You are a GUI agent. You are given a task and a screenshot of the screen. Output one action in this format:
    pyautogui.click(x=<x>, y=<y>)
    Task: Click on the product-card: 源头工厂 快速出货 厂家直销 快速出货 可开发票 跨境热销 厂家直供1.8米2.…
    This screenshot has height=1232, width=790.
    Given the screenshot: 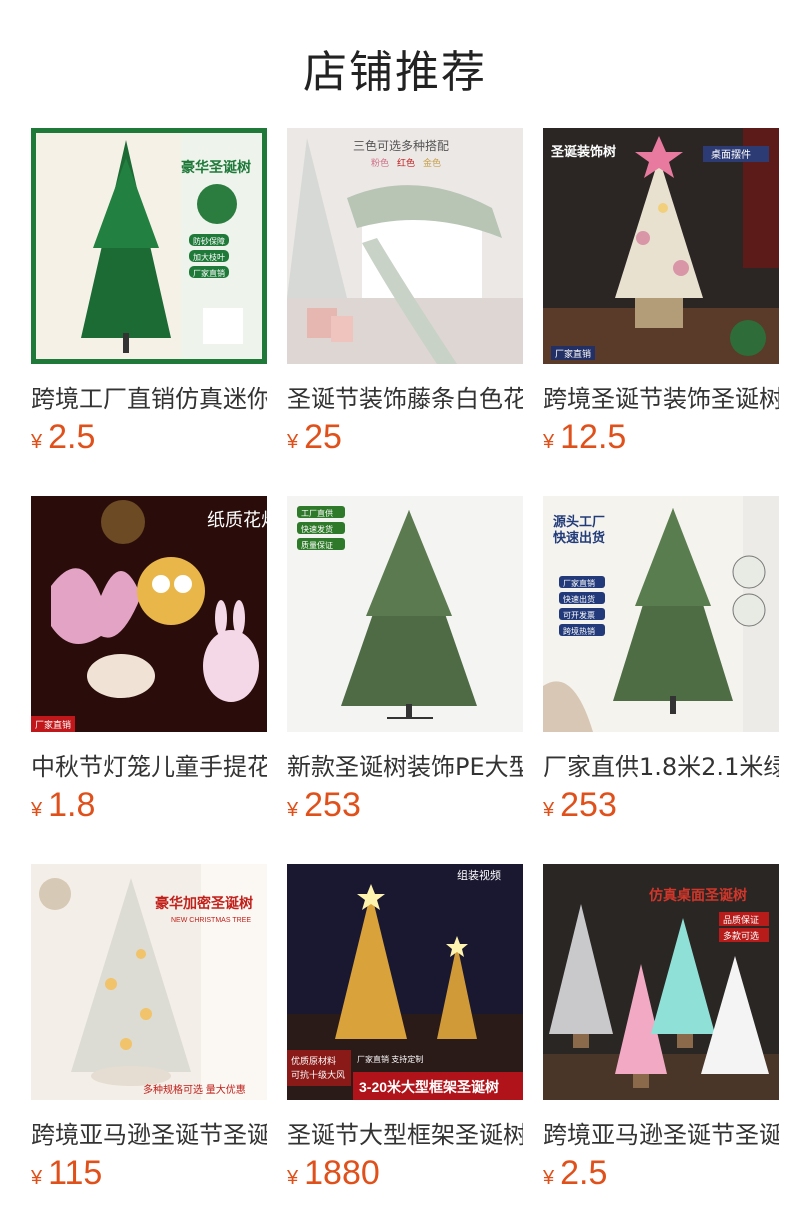 What is the action you would take?
    pyautogui.click(x=661, y=666)
    